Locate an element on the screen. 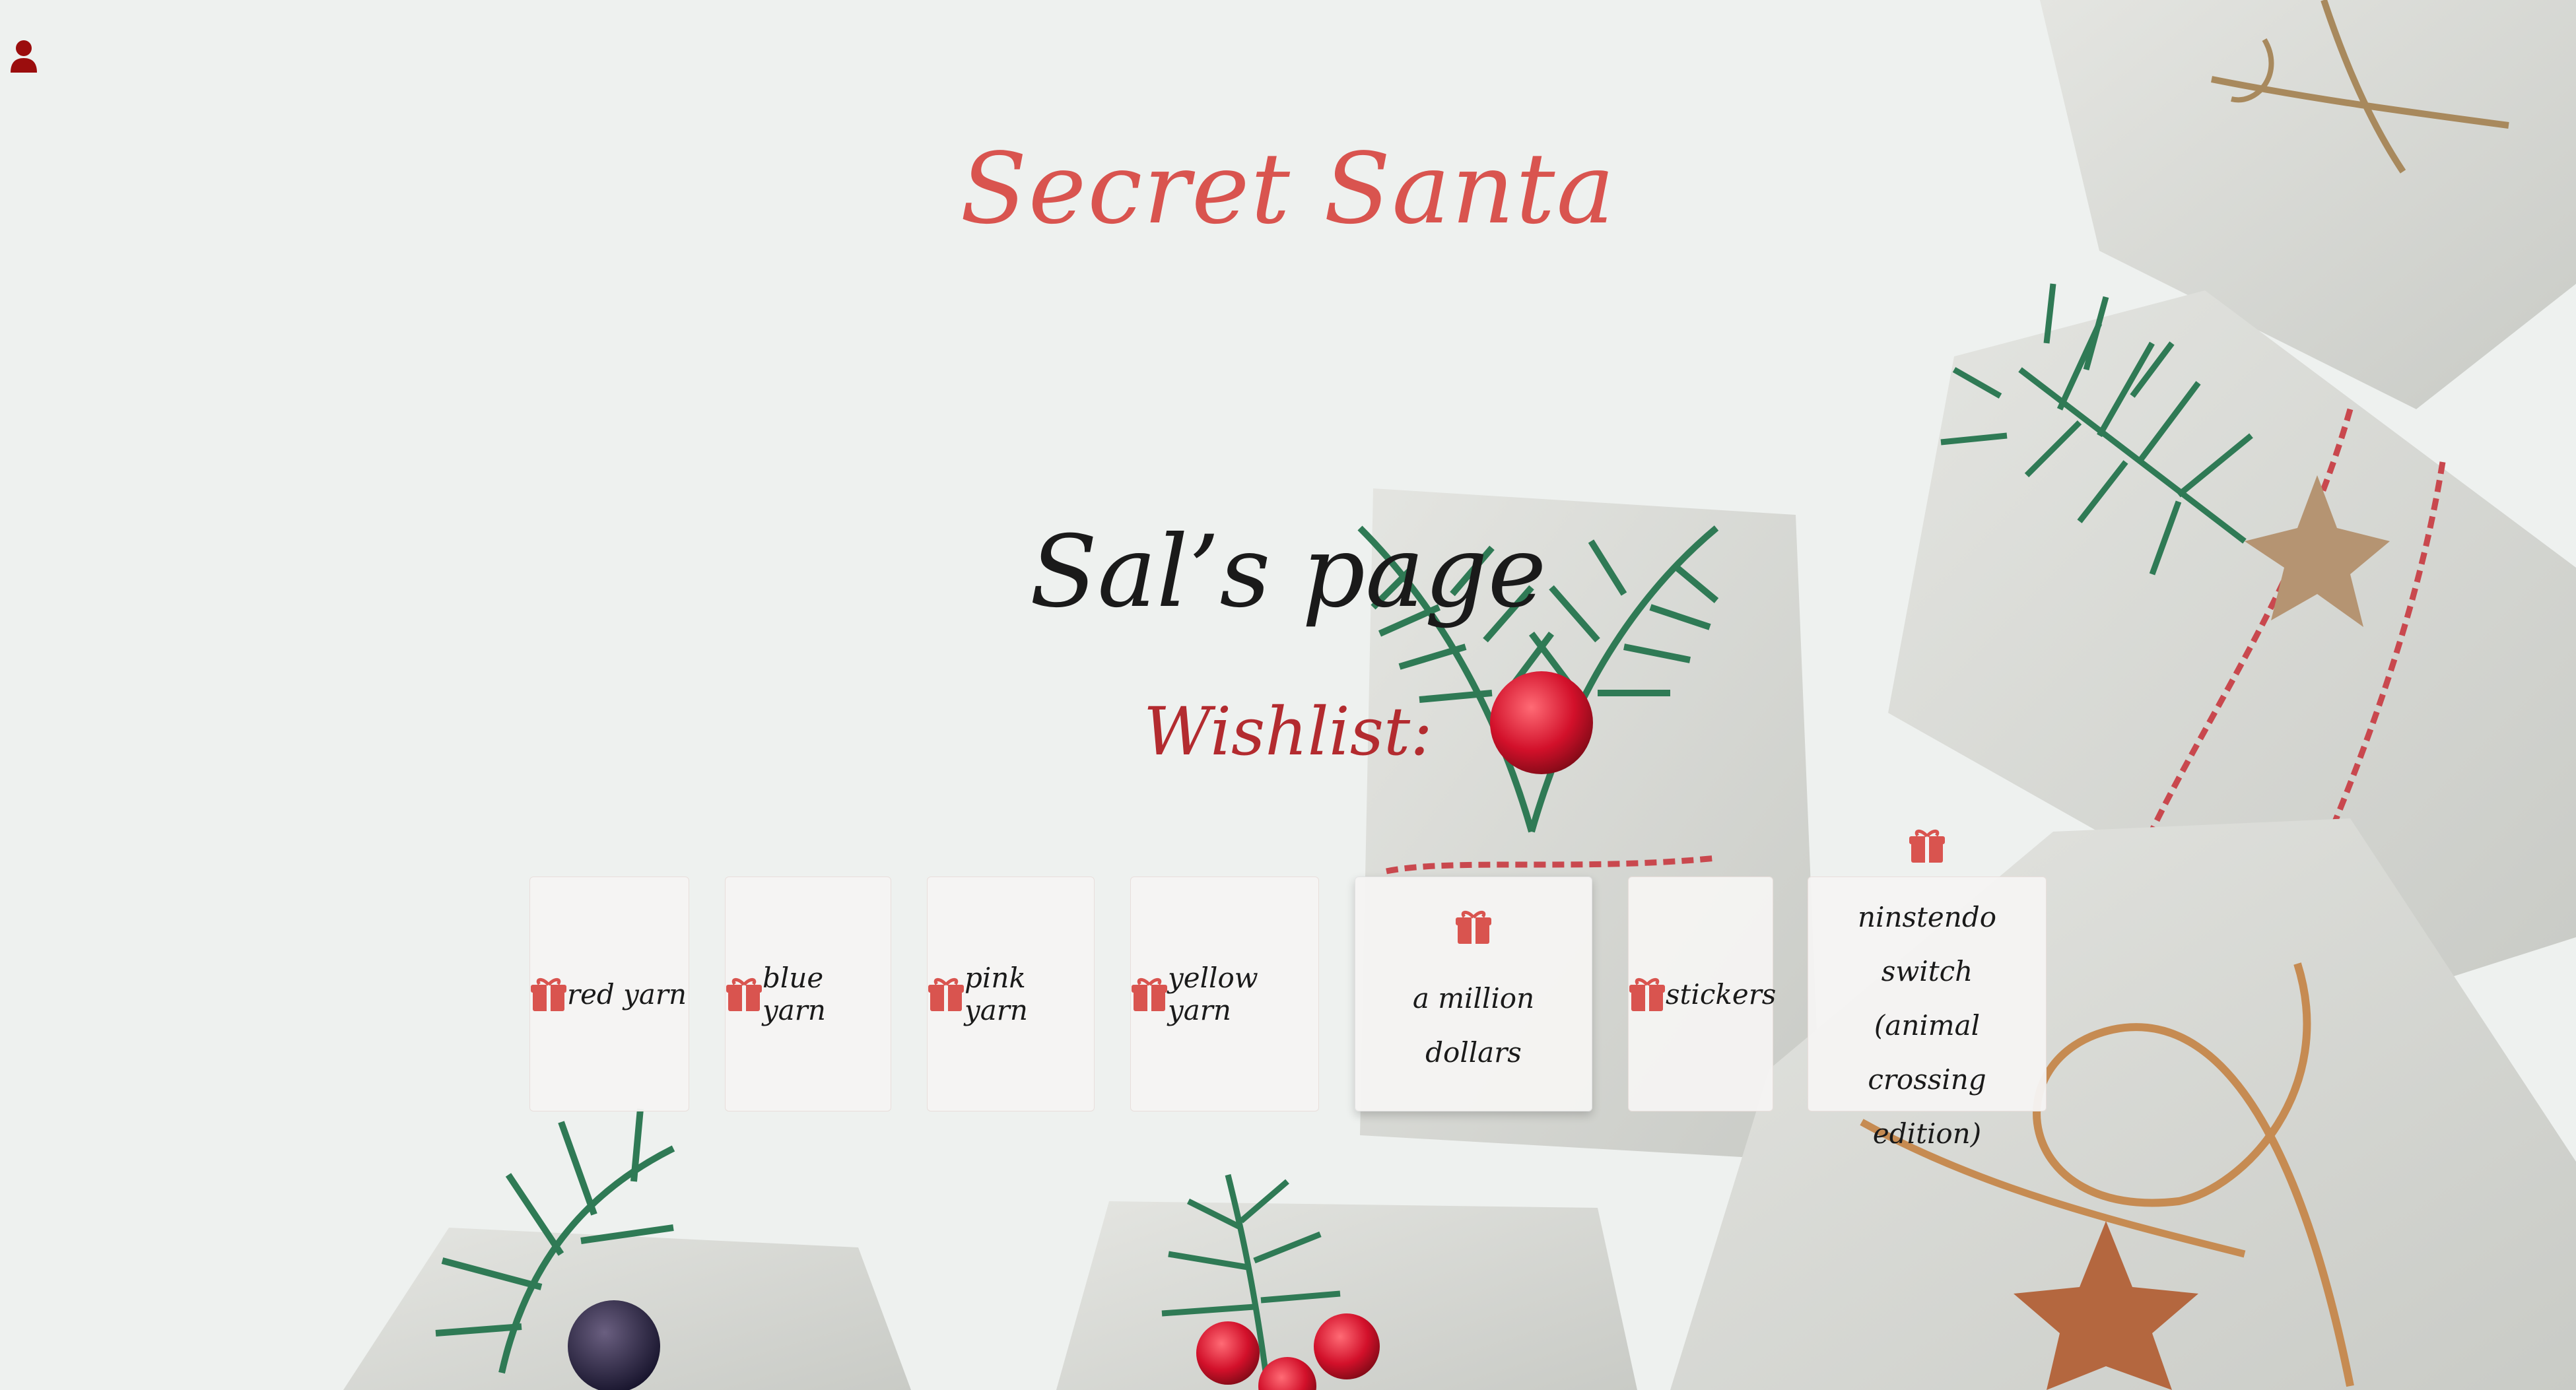  wishlist-item-label: blue yarn is located at coordinates (795, 994).